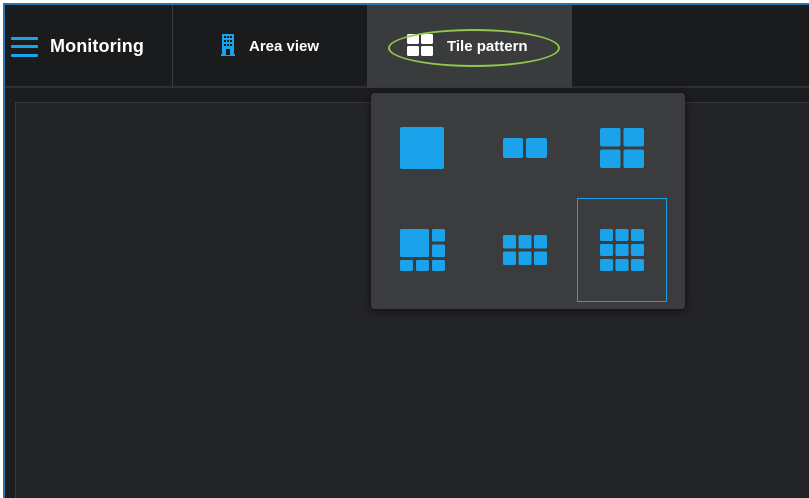 The image size is (809, 498). I want to click on app-title: Monitoring, so click(97, 46).